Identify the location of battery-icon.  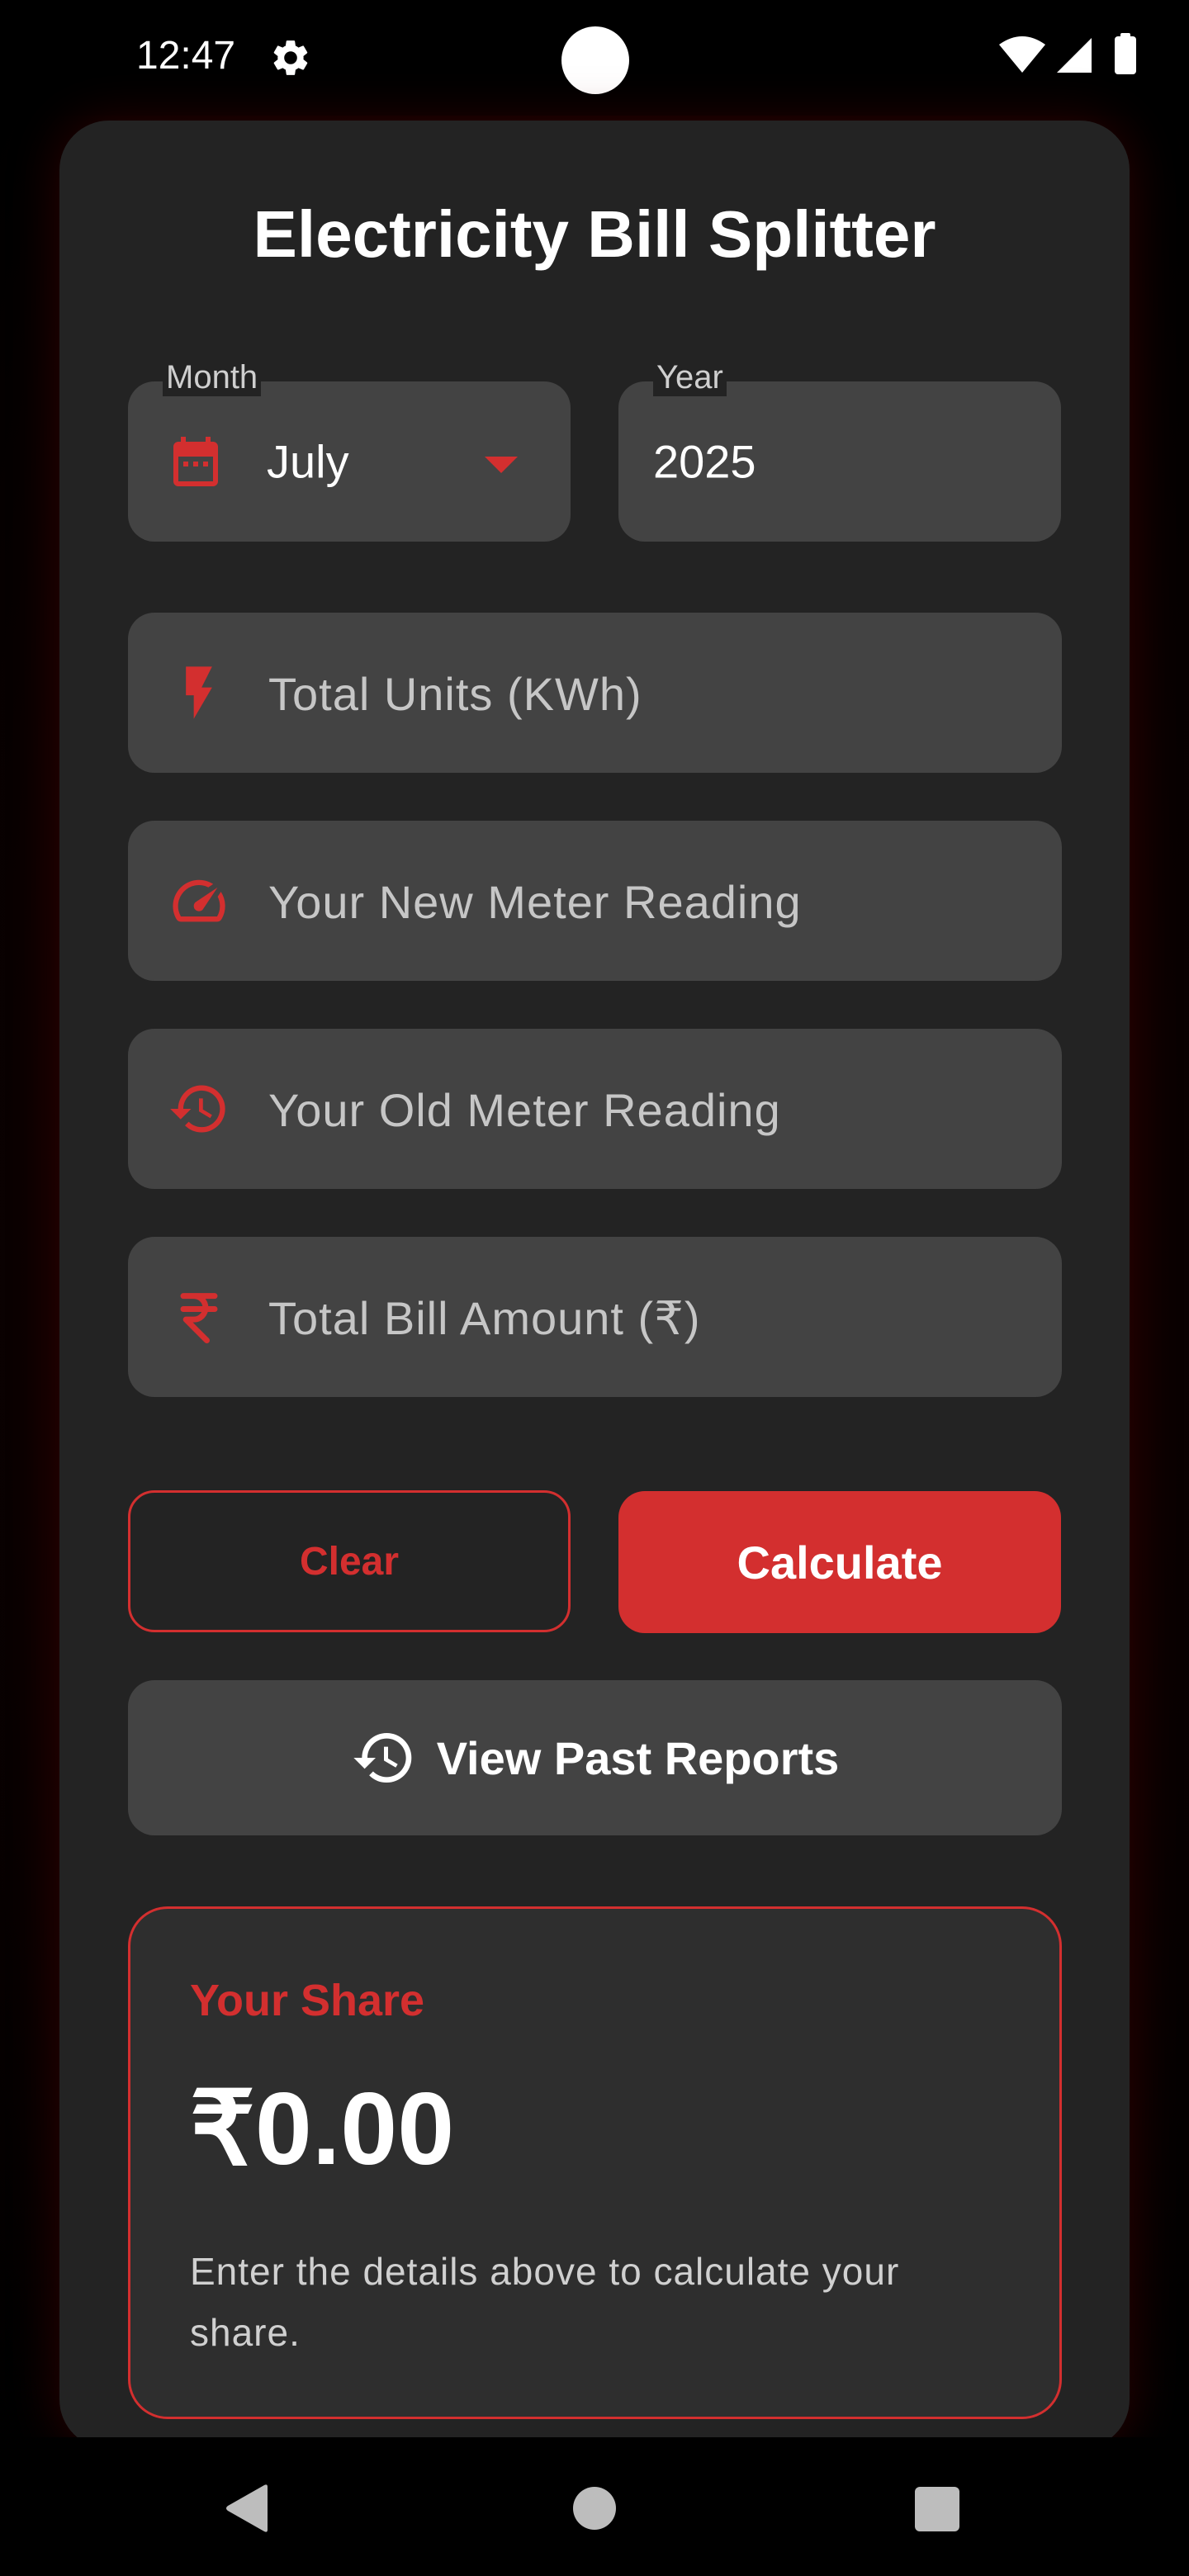
(1125, 55).